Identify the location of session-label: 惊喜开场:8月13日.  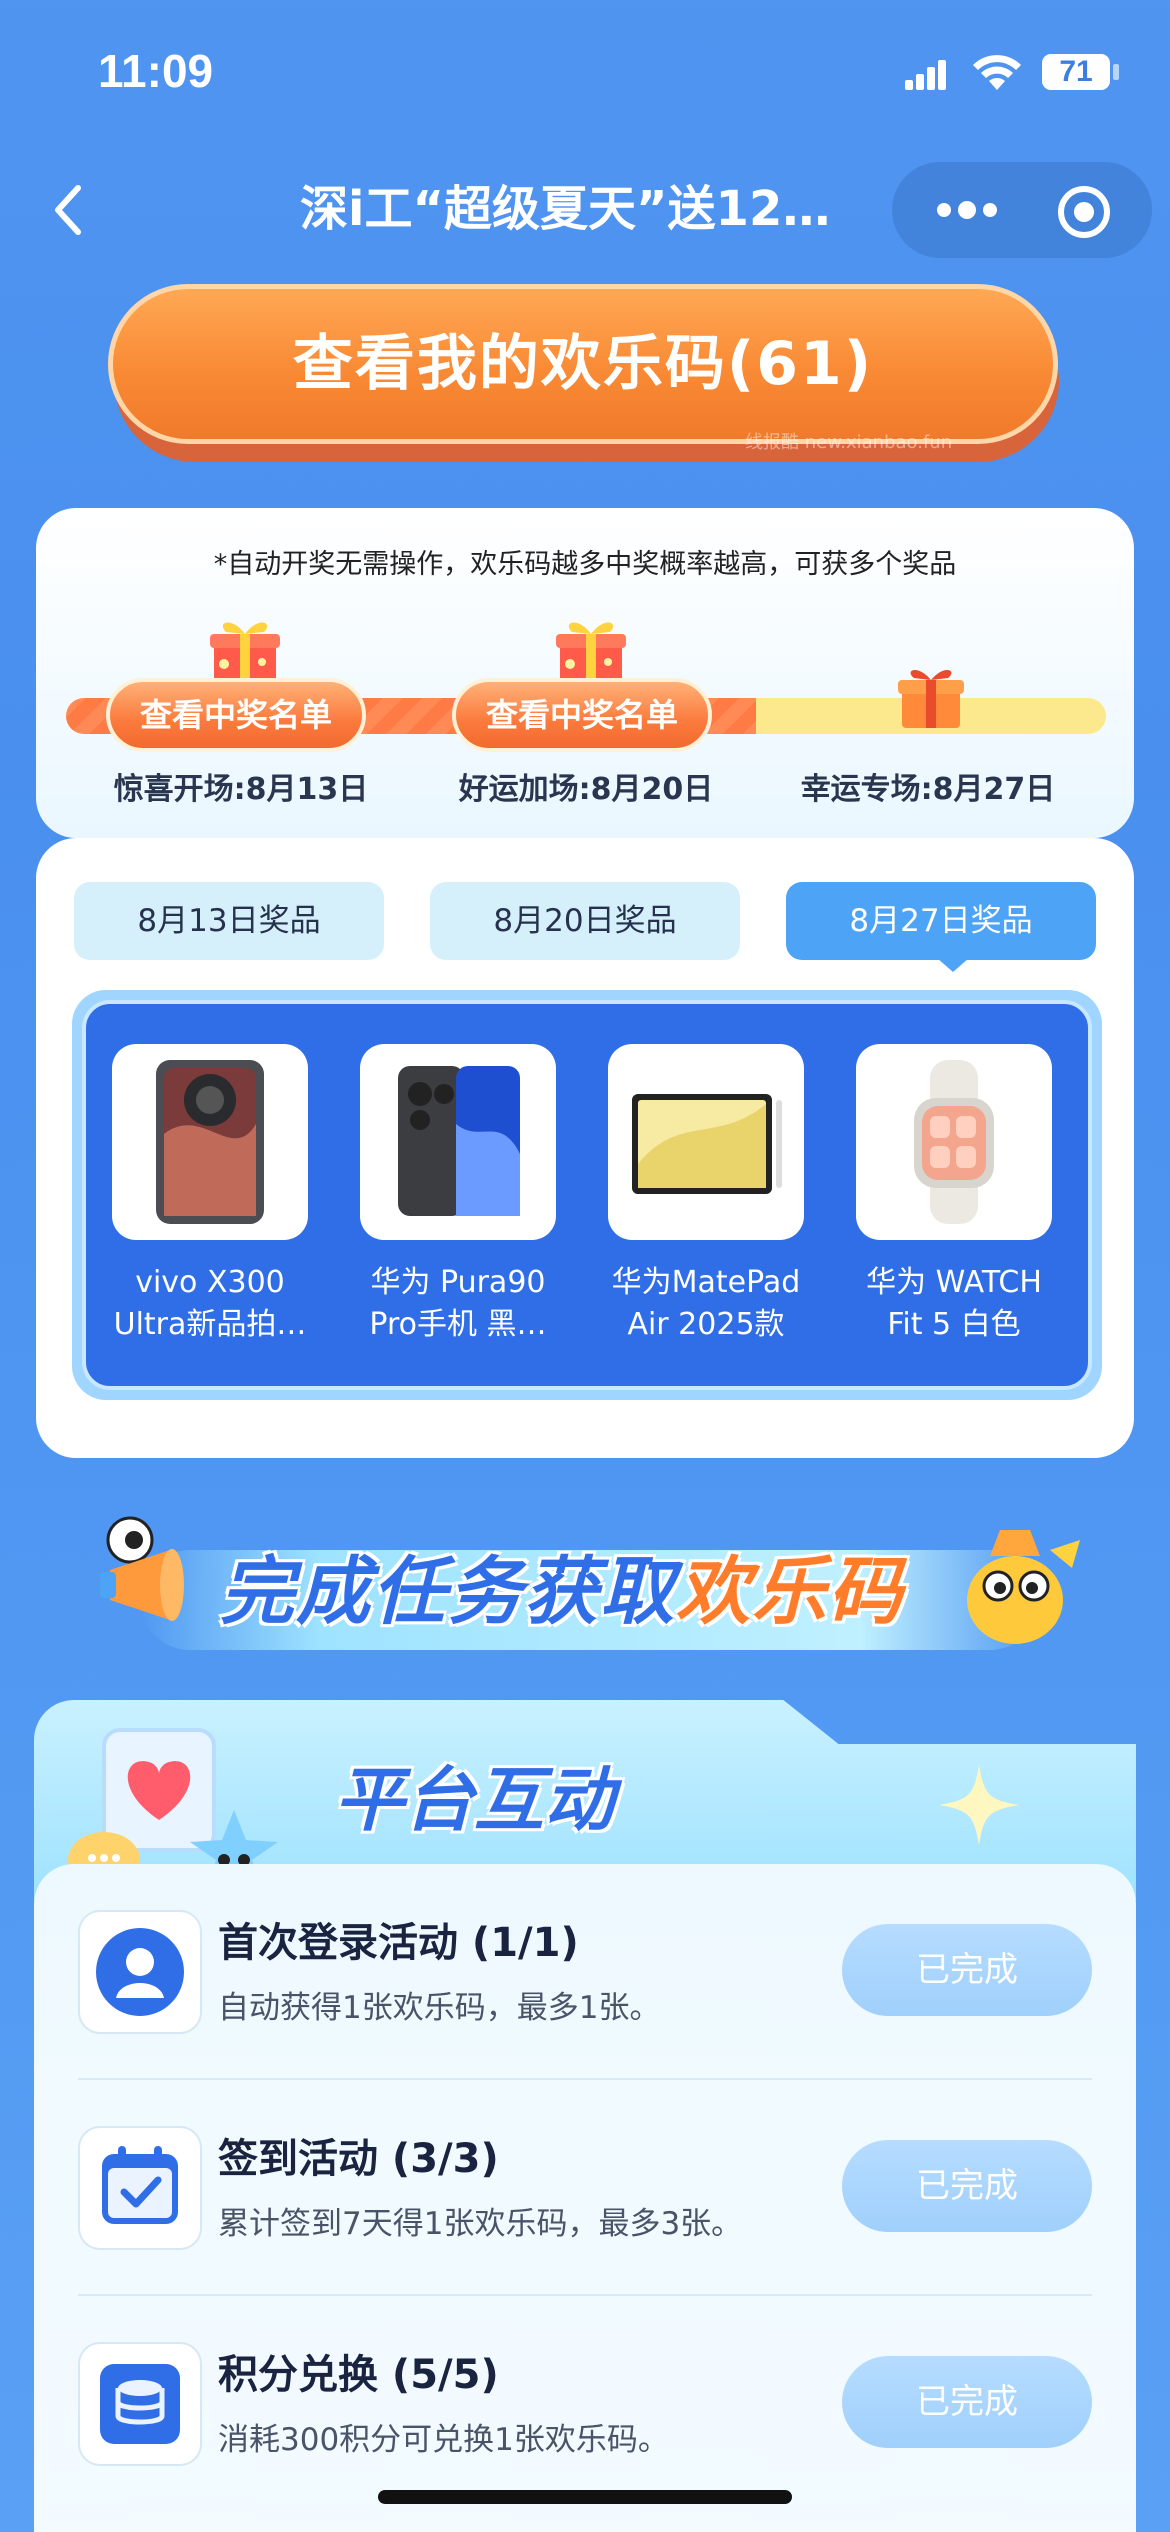
(241, 789).